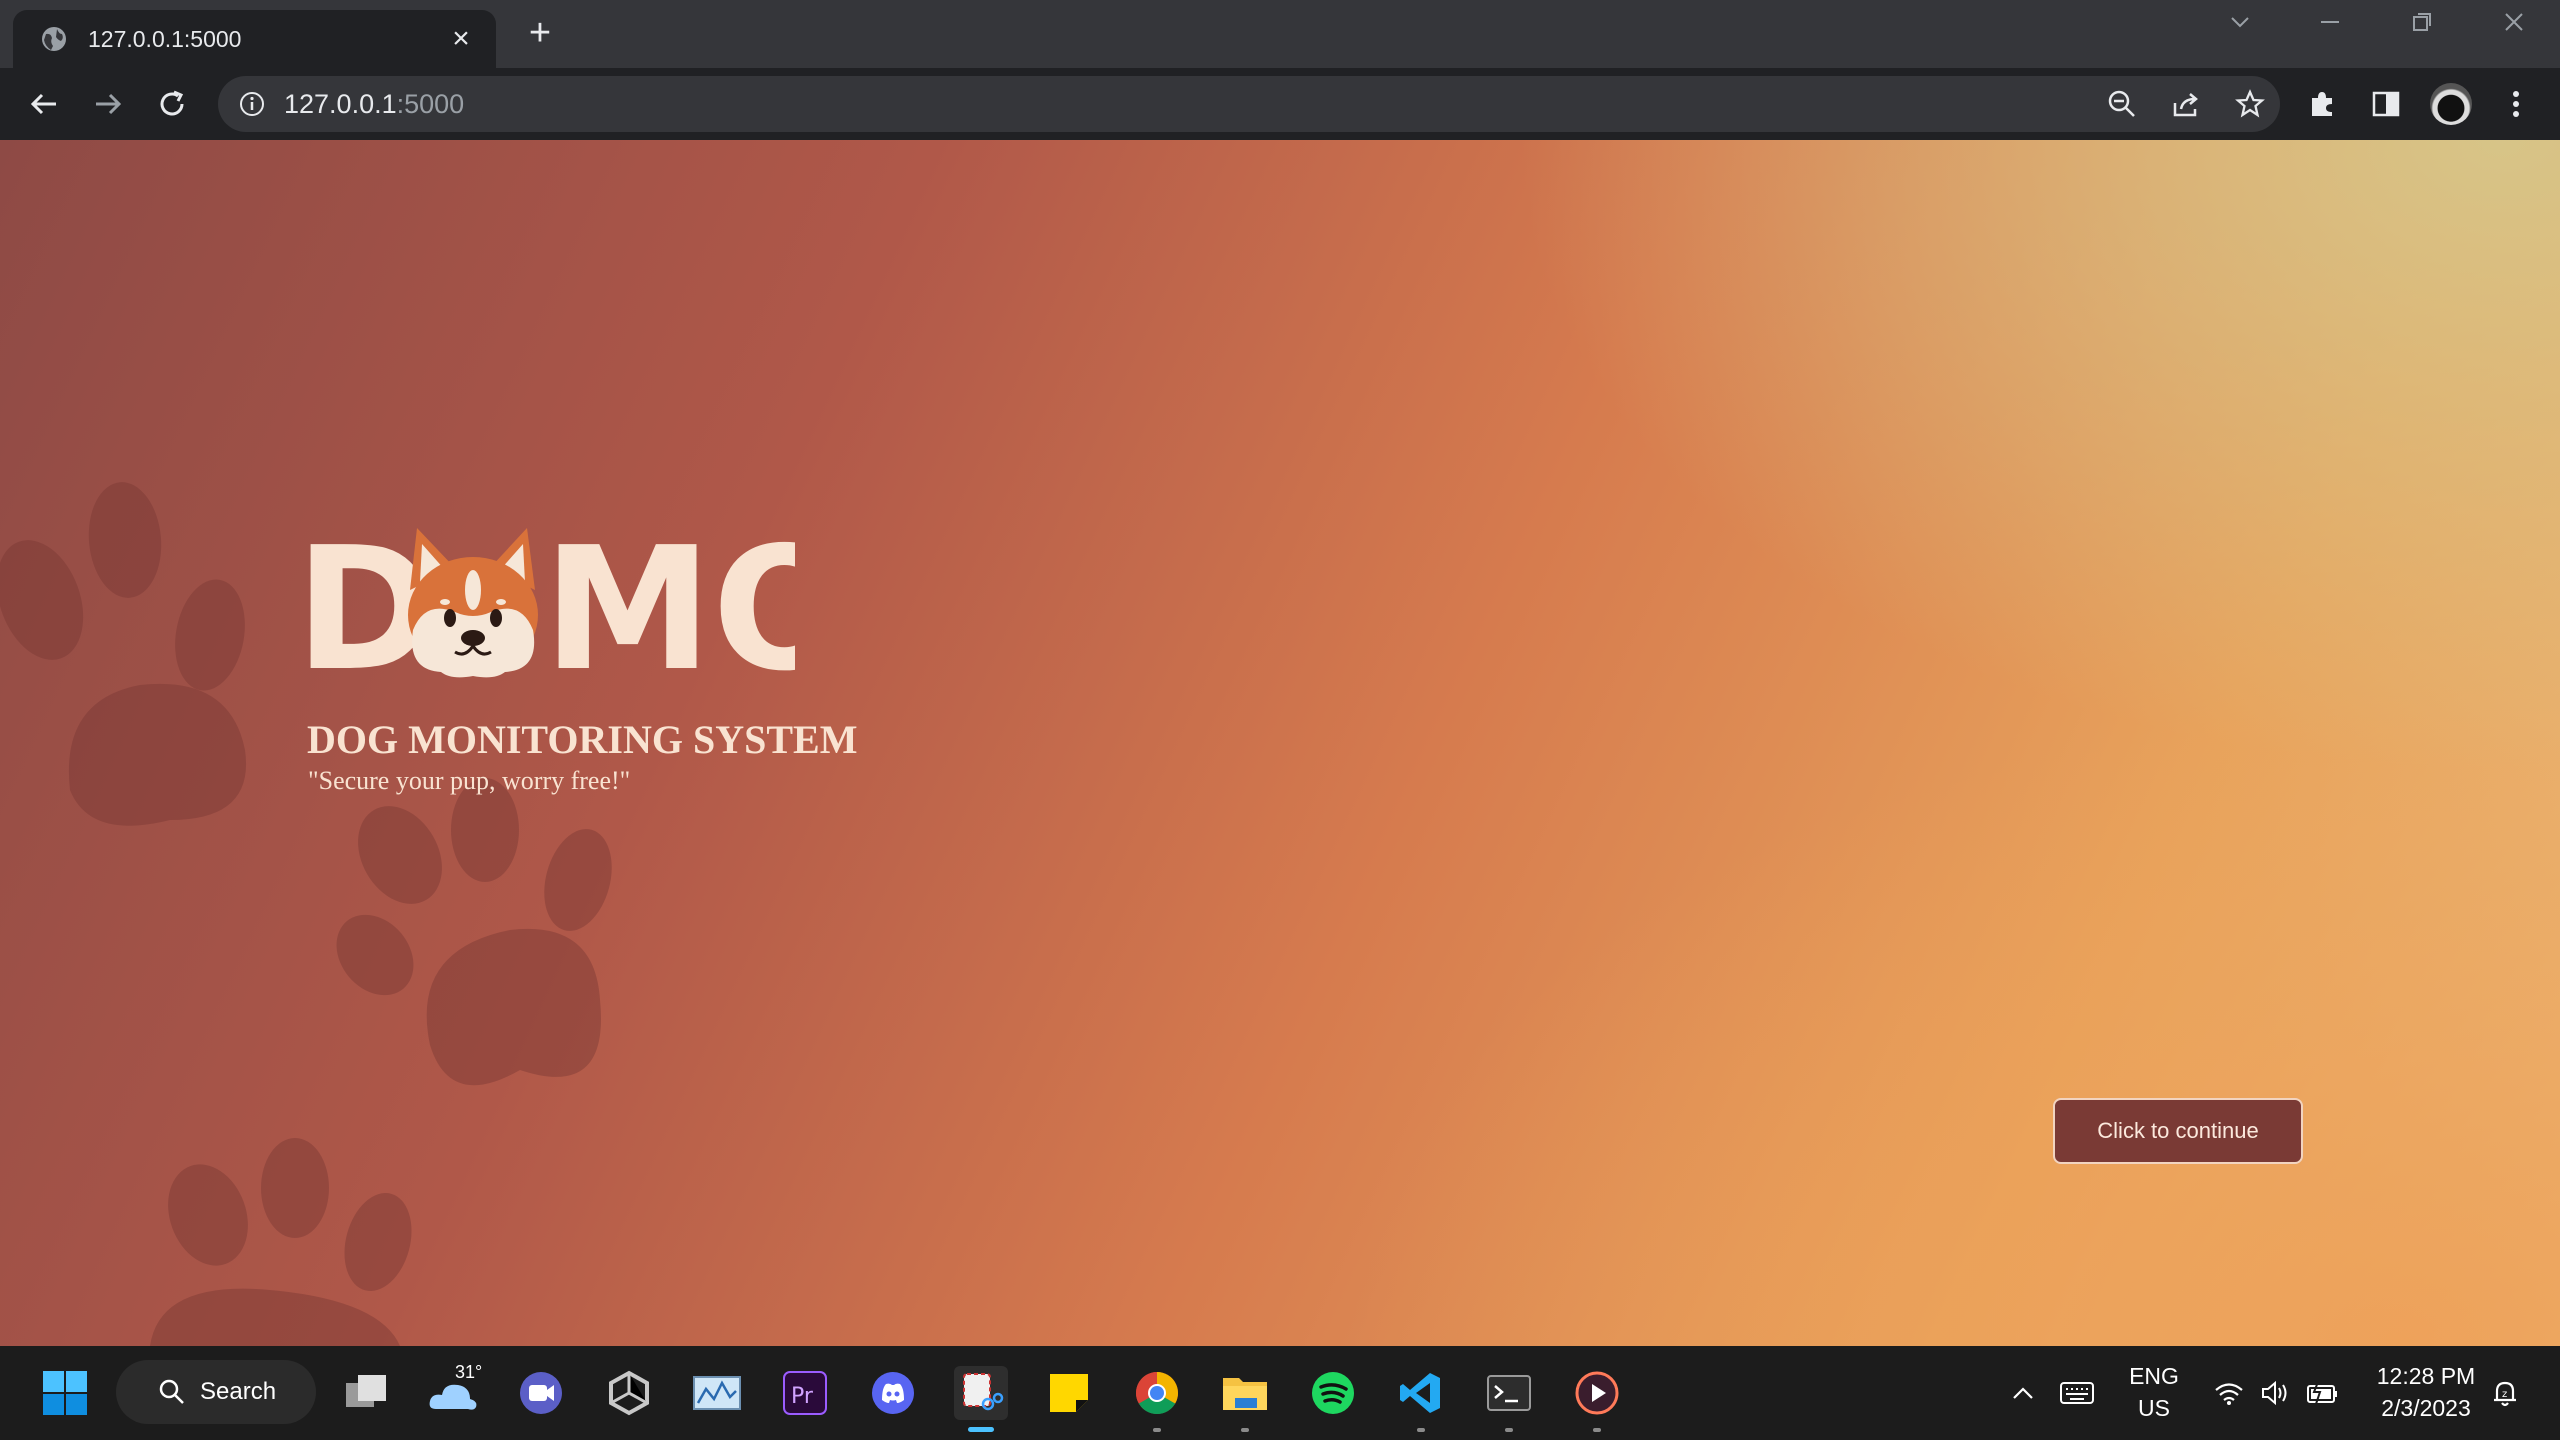 The height and width of the screenshot is (1440, 2560). What do you see at coordinates (541, 1393) in the screenshot?
I see `meet-app-icon` at bounding box center [541, 1393].